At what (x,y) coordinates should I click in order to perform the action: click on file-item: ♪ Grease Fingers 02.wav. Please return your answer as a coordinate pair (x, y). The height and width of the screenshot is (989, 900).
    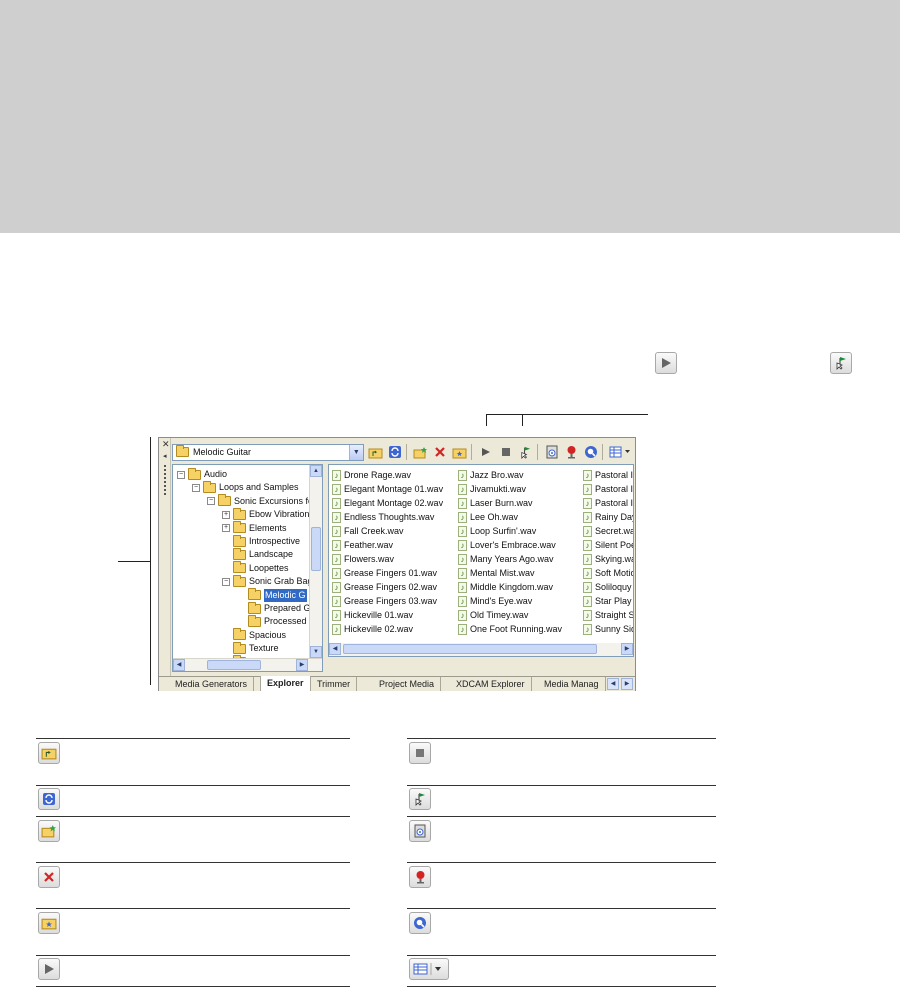
    Looking at the image, I should click on (384, 587).